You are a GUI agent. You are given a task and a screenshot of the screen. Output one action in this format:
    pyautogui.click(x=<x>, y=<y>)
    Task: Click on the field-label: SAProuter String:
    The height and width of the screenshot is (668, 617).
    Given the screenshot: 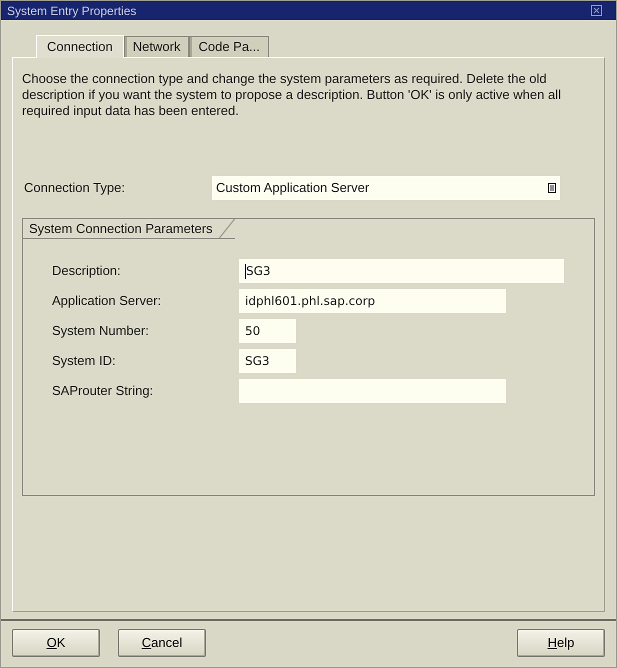 What is the action you would take?
    pyautogui.click(x=102, y=391)
    